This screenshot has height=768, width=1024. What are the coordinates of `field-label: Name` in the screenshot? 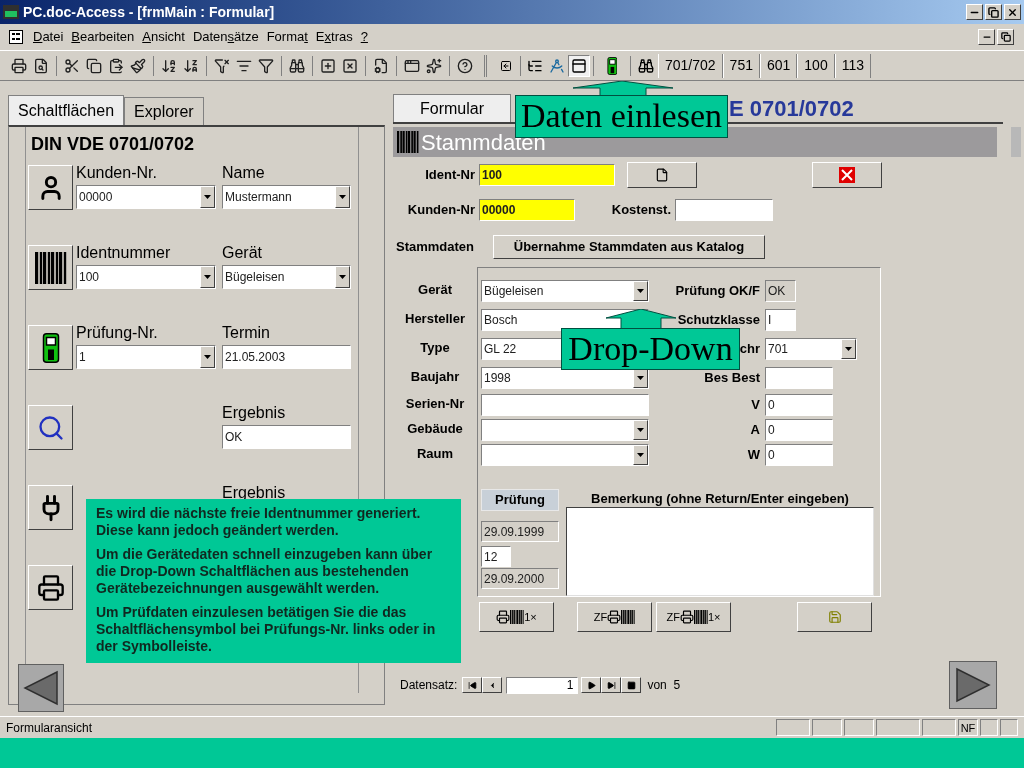 It's located at (244, 173).